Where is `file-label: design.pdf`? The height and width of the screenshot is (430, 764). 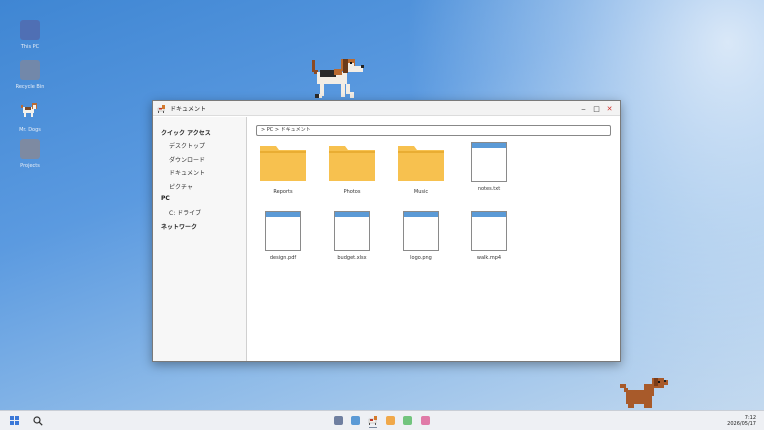
file-label: design.pdf is located at coordinates (283, 258).